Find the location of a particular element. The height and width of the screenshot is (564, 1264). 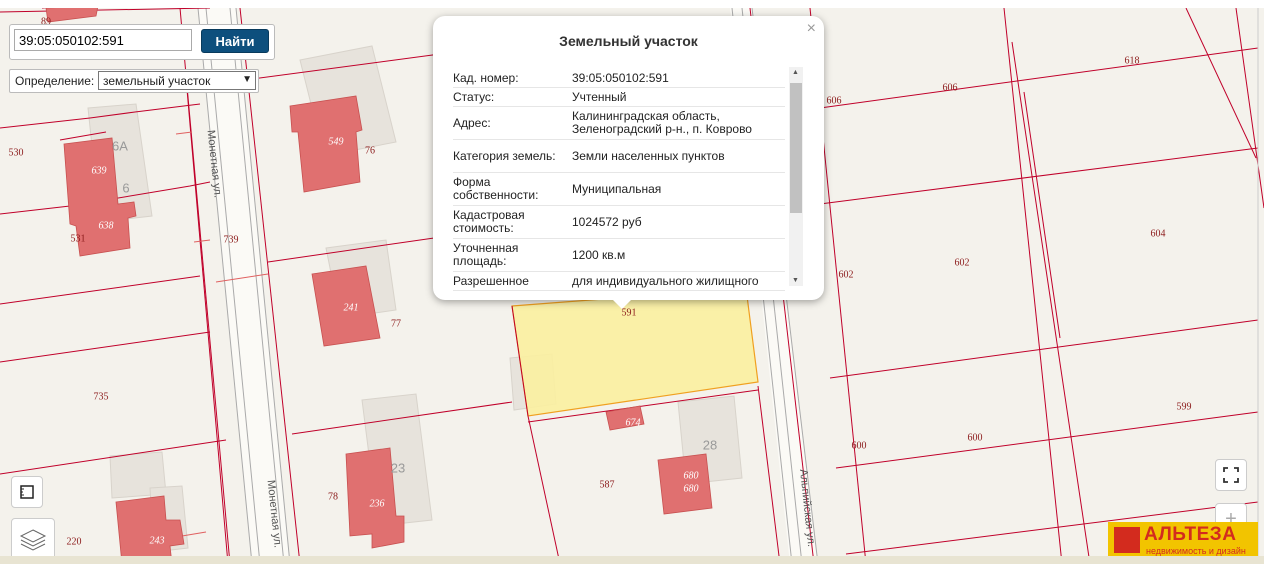

layers-icon is located at coordinates (33, 540).